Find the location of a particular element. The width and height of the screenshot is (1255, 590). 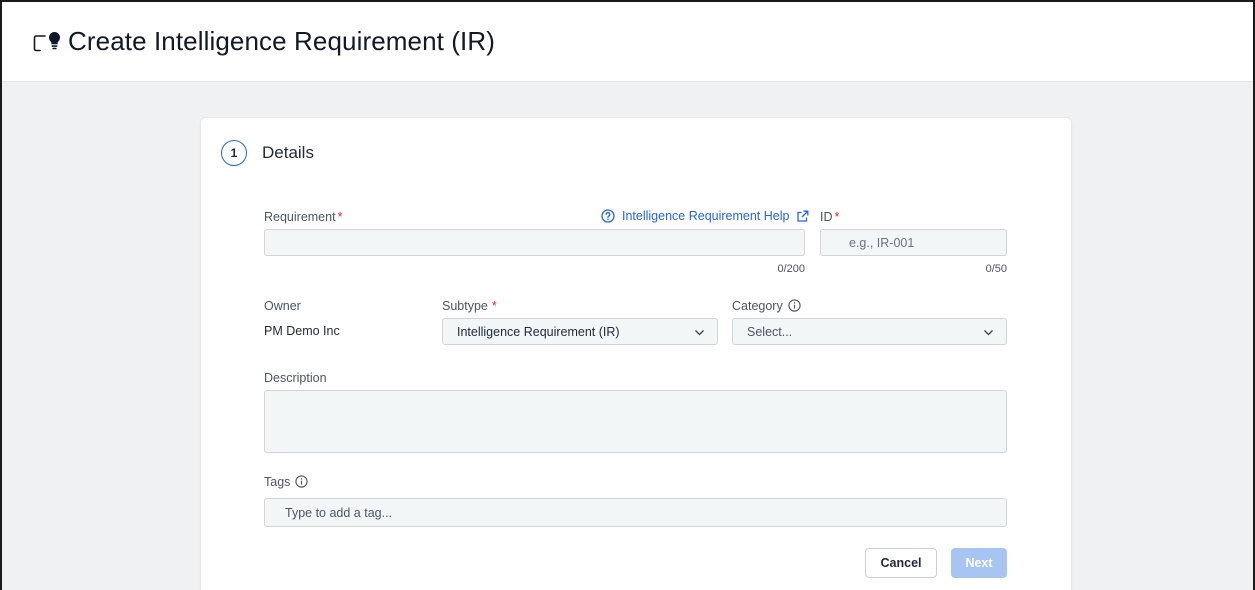

id-char-counter: 0/50 is located at coordinates (996, 269).